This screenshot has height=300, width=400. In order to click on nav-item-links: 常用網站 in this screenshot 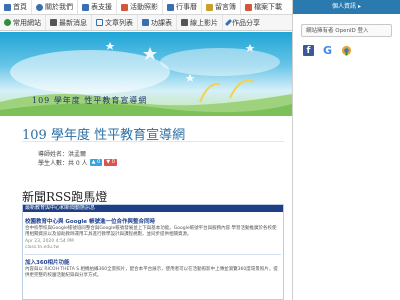, I will do `click(23, 22)`.